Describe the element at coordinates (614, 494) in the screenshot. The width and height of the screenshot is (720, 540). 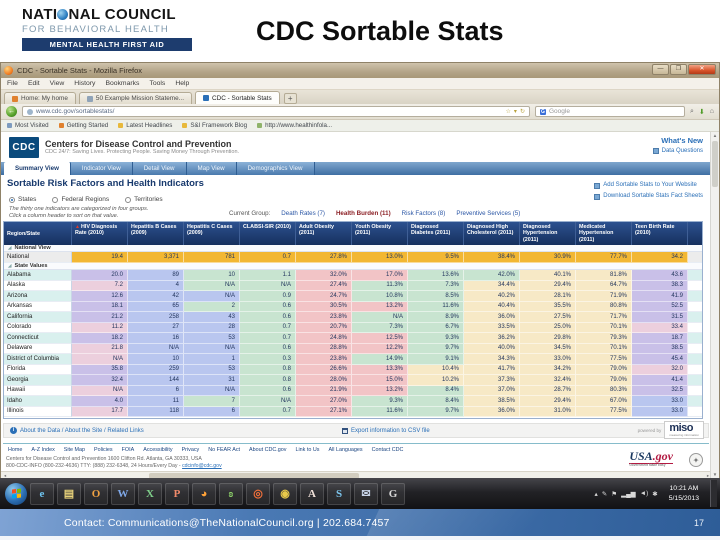
I see `action-center-icon: ⚑` at that location.